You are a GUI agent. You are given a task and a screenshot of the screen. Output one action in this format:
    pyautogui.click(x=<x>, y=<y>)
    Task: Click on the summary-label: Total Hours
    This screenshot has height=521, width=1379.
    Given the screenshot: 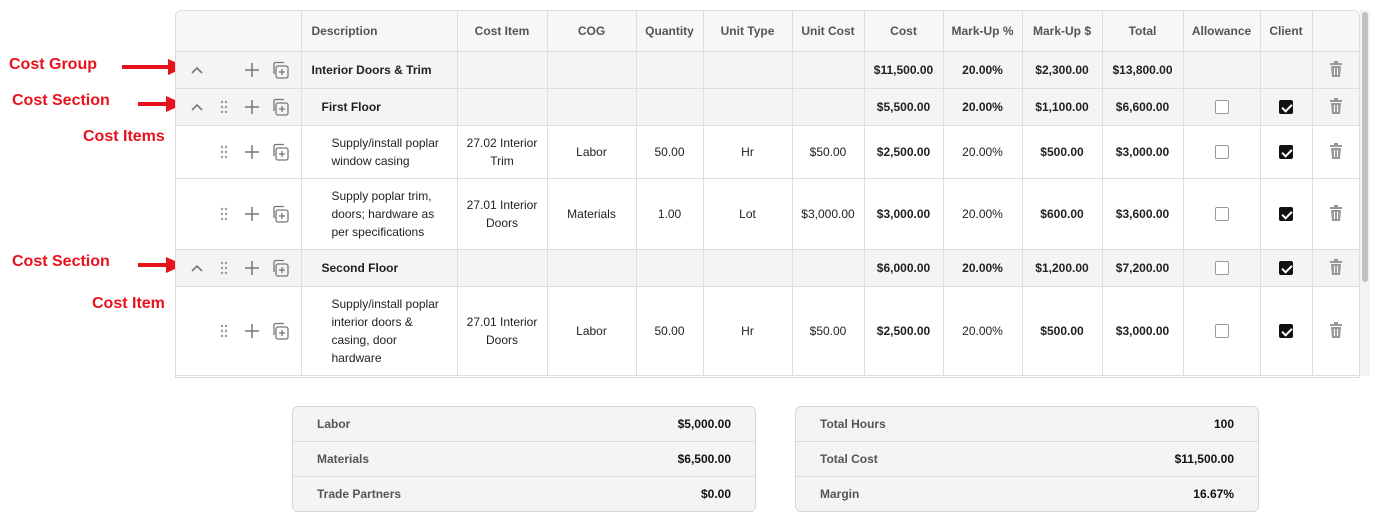 What is the action you would take?
    pyautogui.click(x=853, y=424)
    